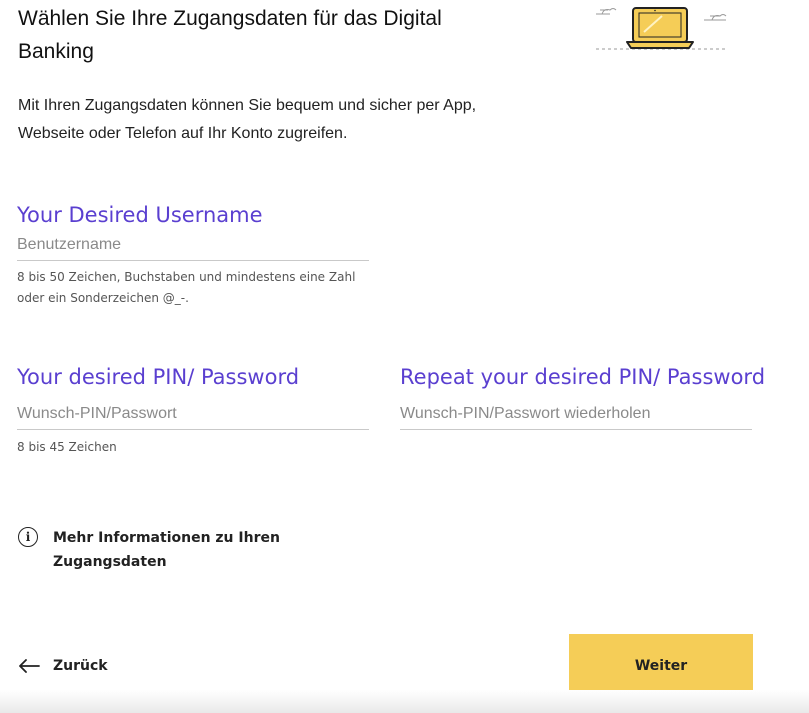 The width and height of the screenshot is (809, 713). Describe the element at coordinates (661, 666) in the screenshot. I see `next-button: Weiter` at that location.